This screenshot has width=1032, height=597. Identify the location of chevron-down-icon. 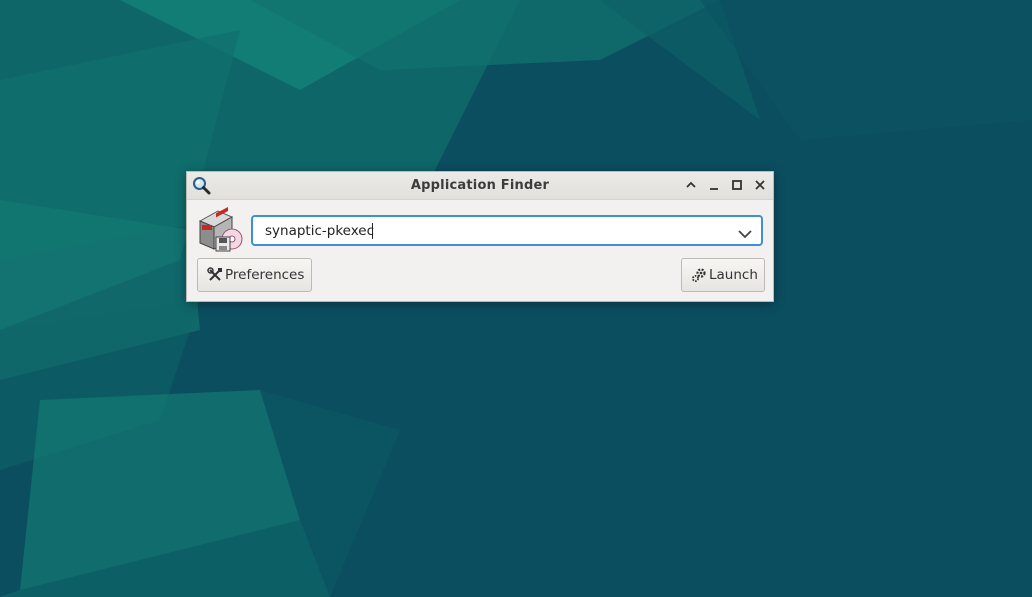
(745, 232).